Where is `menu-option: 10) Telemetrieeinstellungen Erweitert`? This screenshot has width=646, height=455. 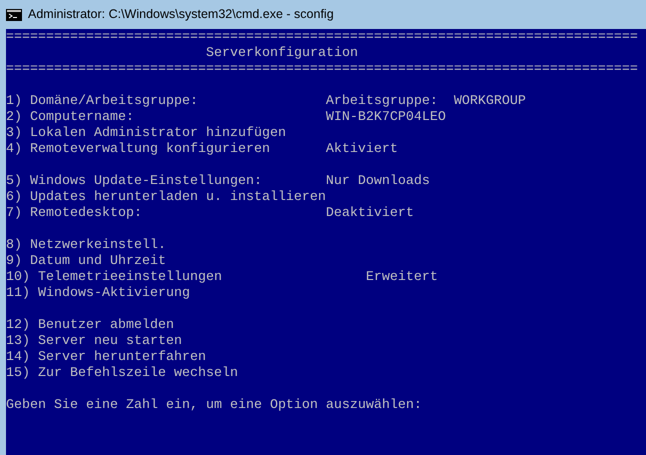
menu-option: 10) Telemetrieeinstellungen Erweitert is located at coordinates (222, 278).